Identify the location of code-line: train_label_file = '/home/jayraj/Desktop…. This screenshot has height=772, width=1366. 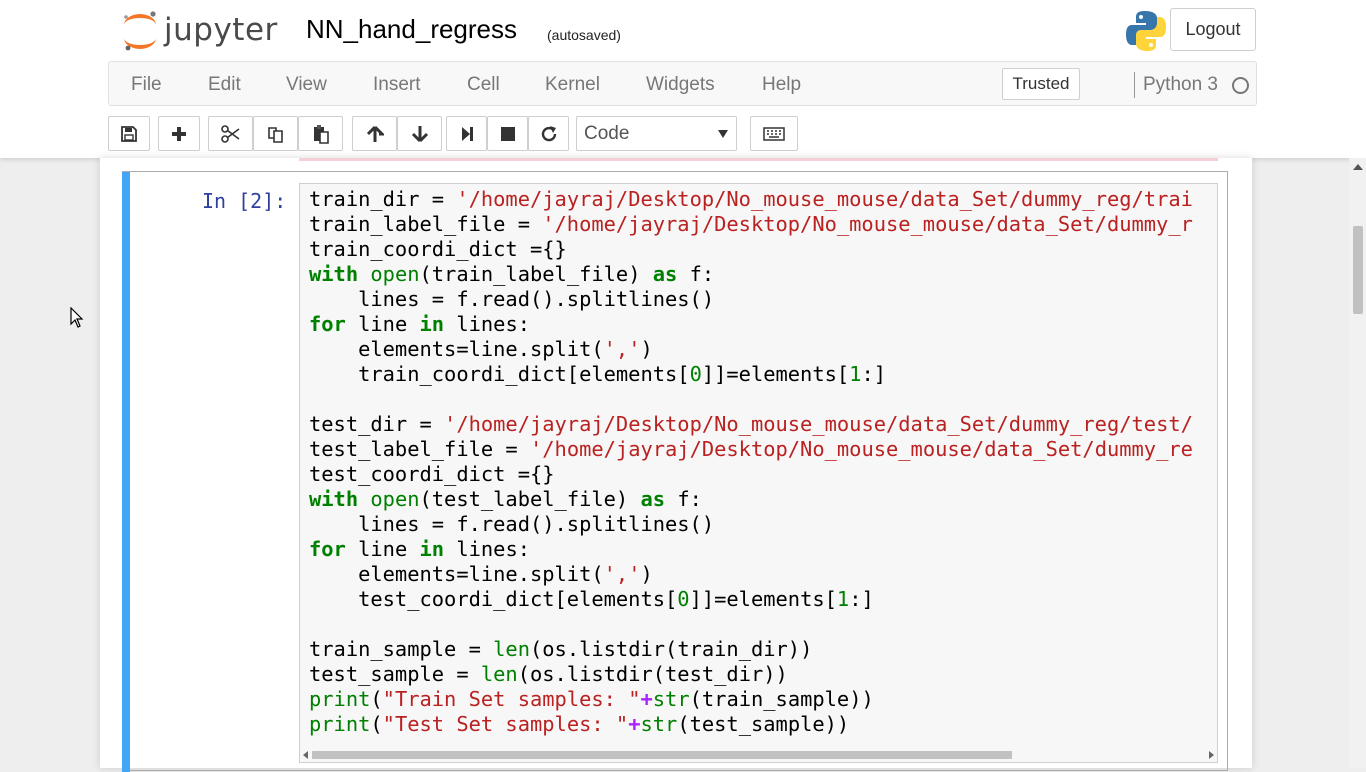
(751, 224).